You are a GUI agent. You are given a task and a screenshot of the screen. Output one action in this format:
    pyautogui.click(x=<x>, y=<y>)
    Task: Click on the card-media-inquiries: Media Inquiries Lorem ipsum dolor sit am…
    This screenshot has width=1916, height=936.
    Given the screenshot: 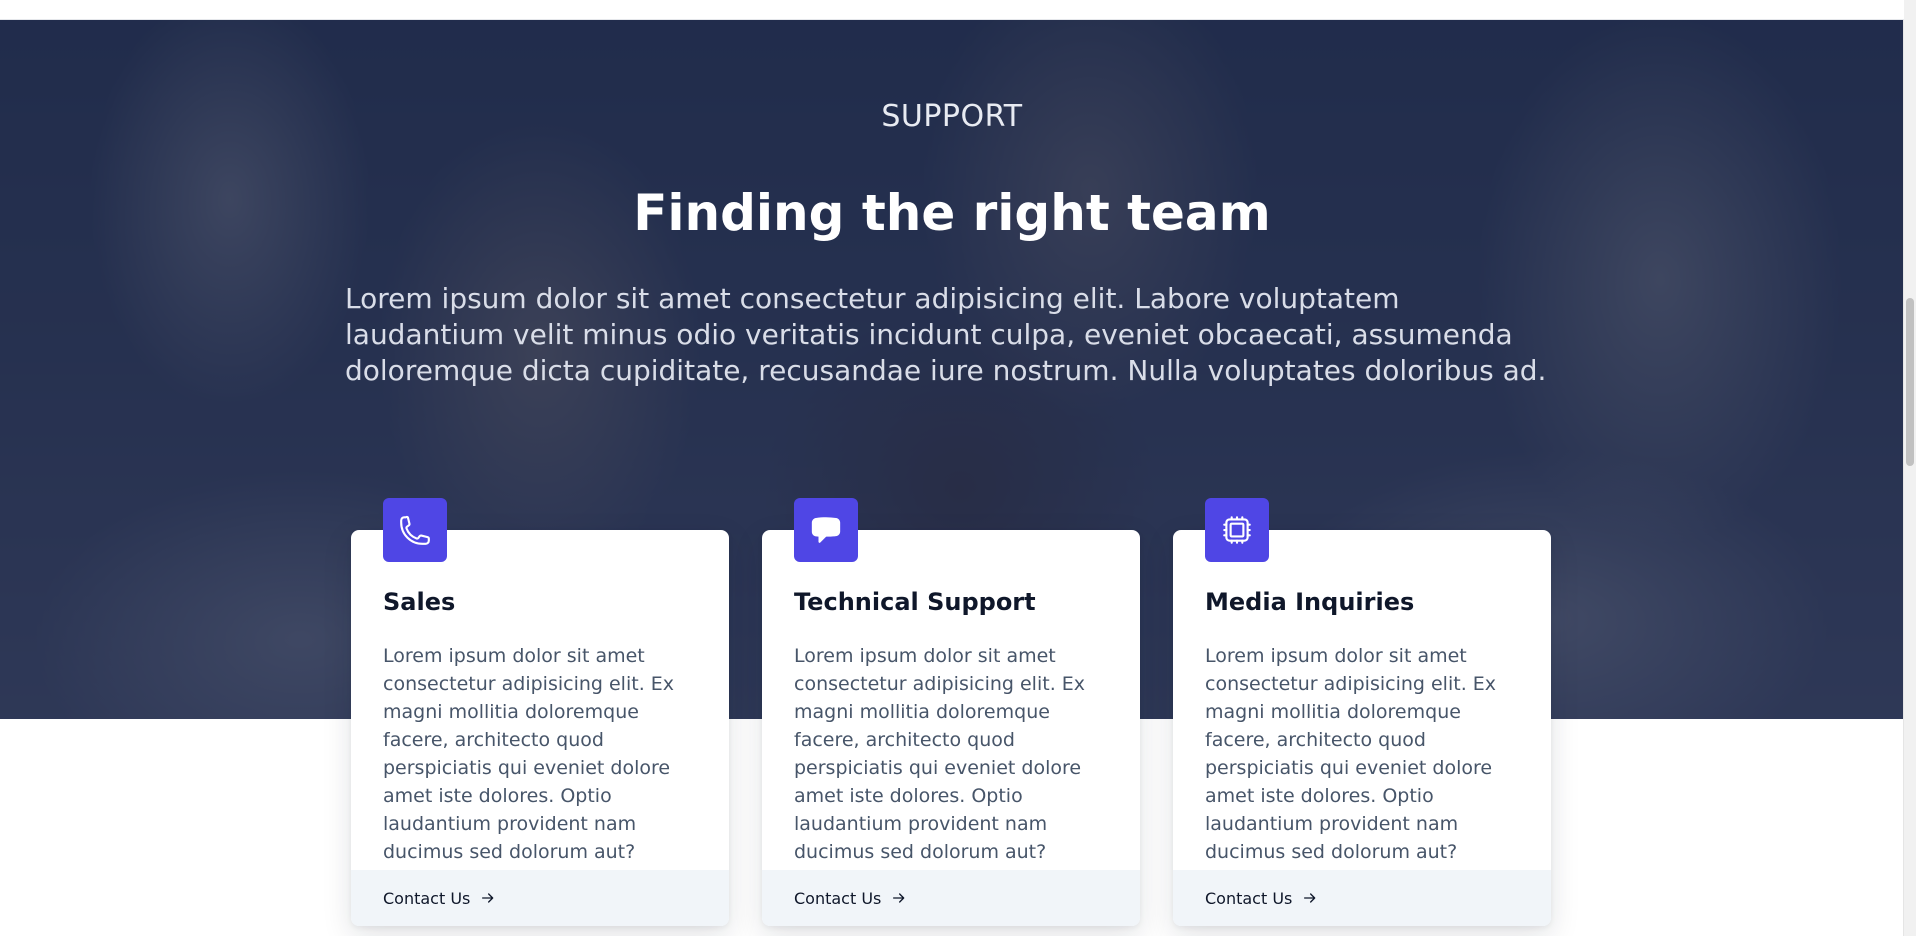 What is the action you would take?
    pyautogui.click(x=1362, y=712)
    